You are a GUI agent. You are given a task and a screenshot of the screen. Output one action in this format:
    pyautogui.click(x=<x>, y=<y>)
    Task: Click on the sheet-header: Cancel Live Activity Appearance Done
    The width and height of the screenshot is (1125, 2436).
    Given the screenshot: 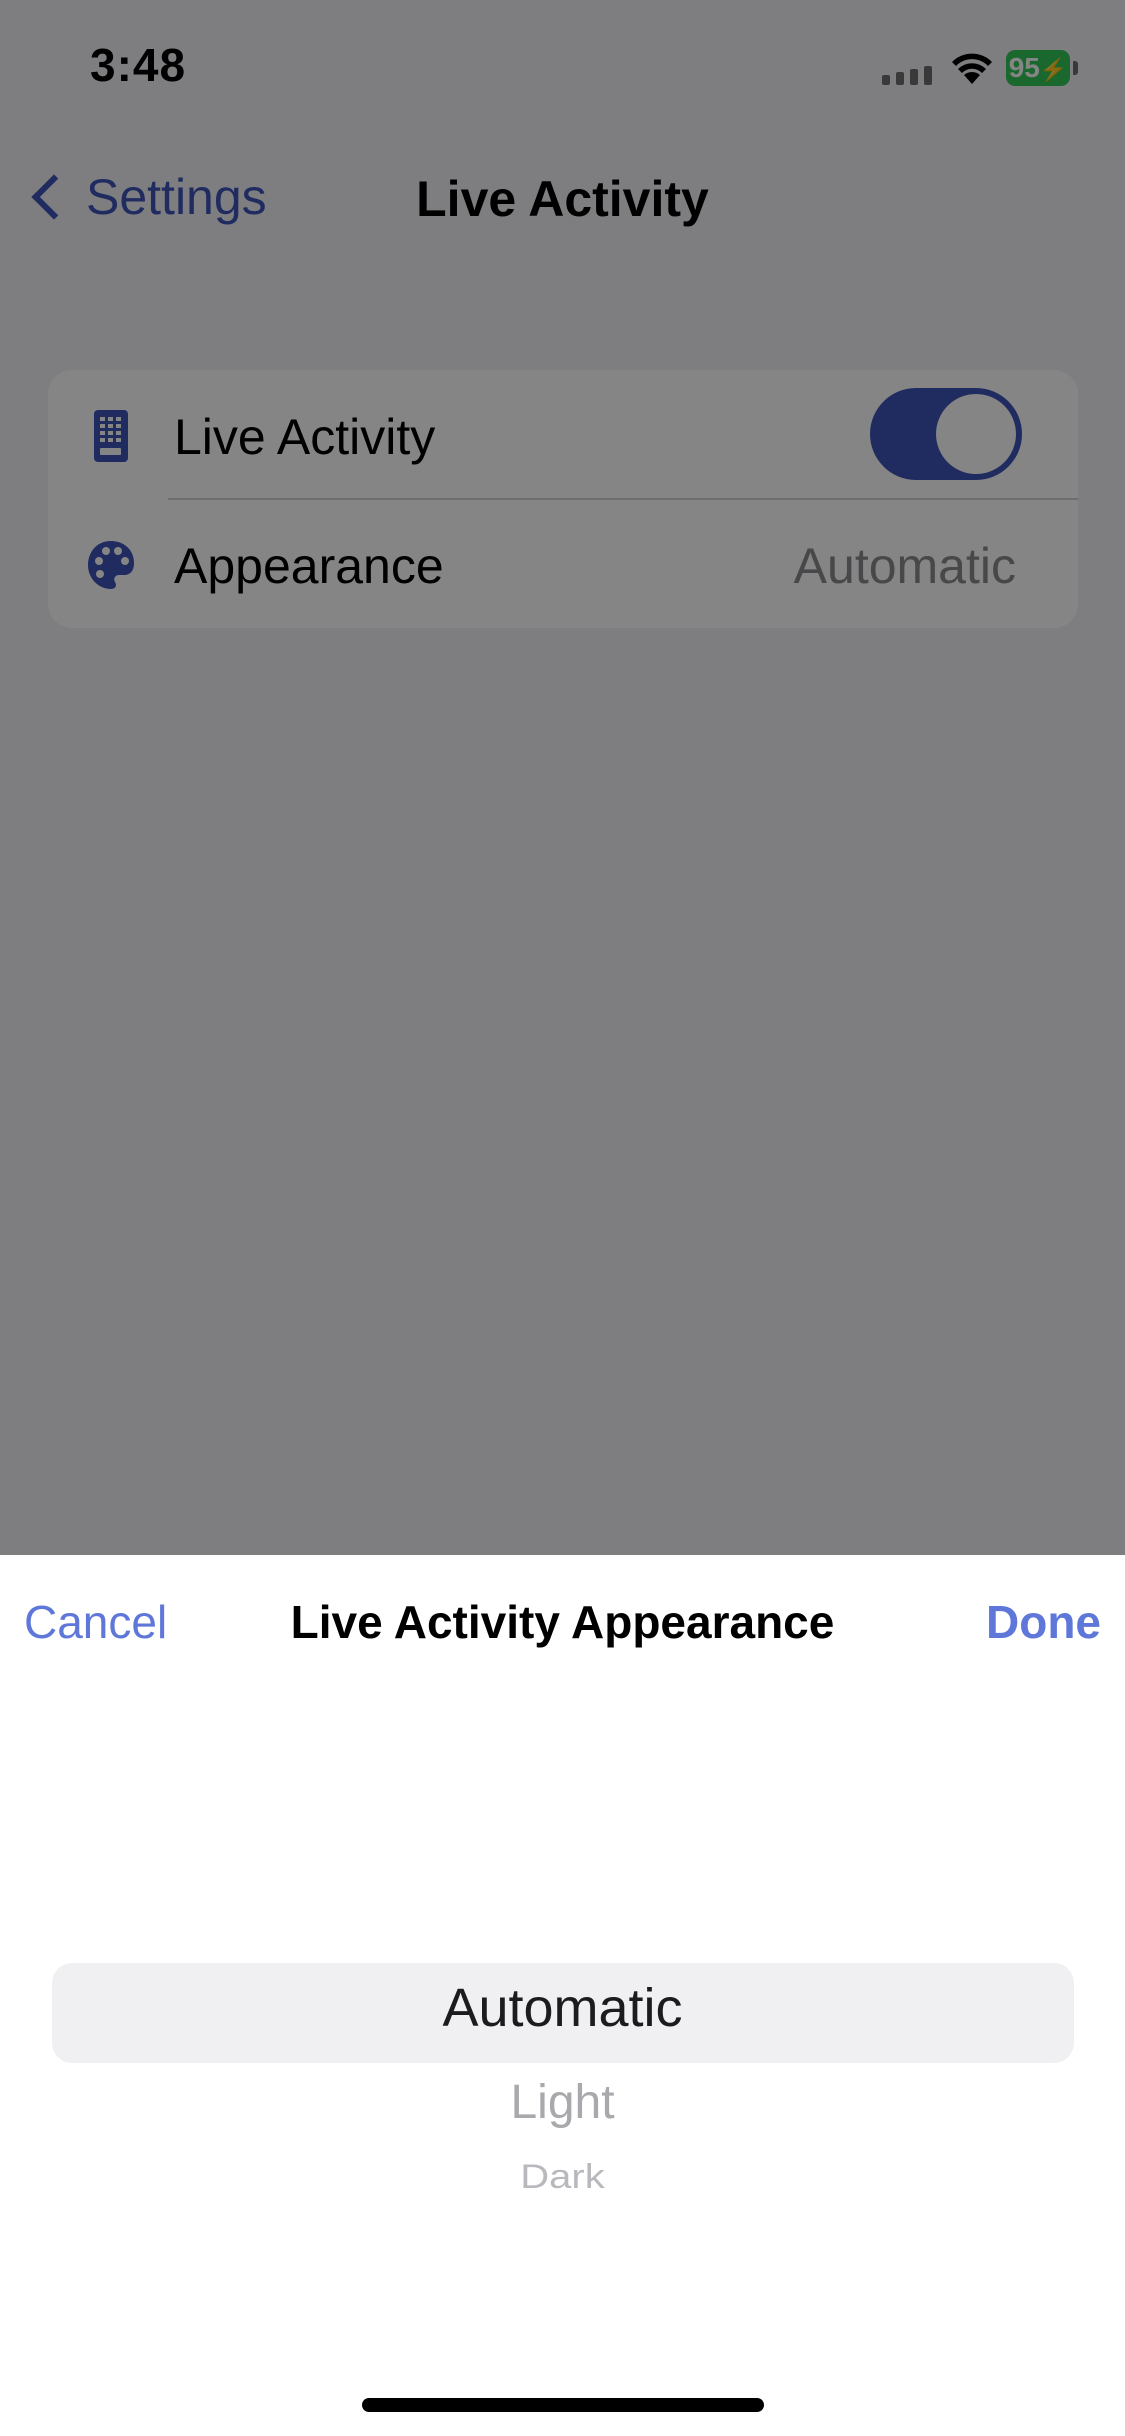 What is the action you would take?
    pyautogui.click(x=562, y=1620)
    